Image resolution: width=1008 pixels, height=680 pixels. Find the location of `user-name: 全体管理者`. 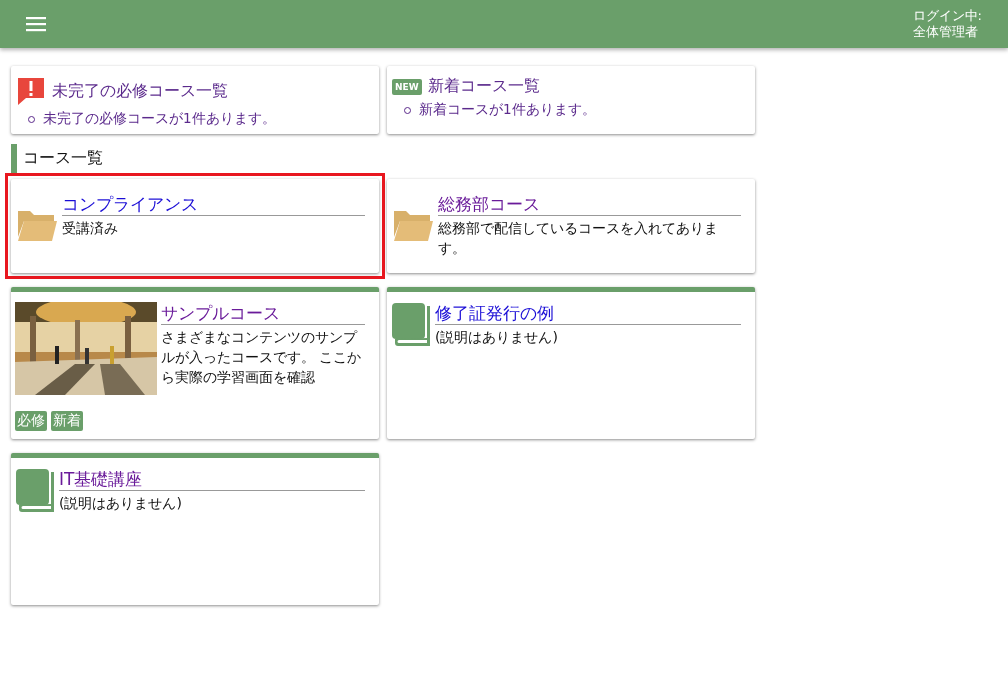

user-name: 全体管理者 is located at coordinates (945, 32).